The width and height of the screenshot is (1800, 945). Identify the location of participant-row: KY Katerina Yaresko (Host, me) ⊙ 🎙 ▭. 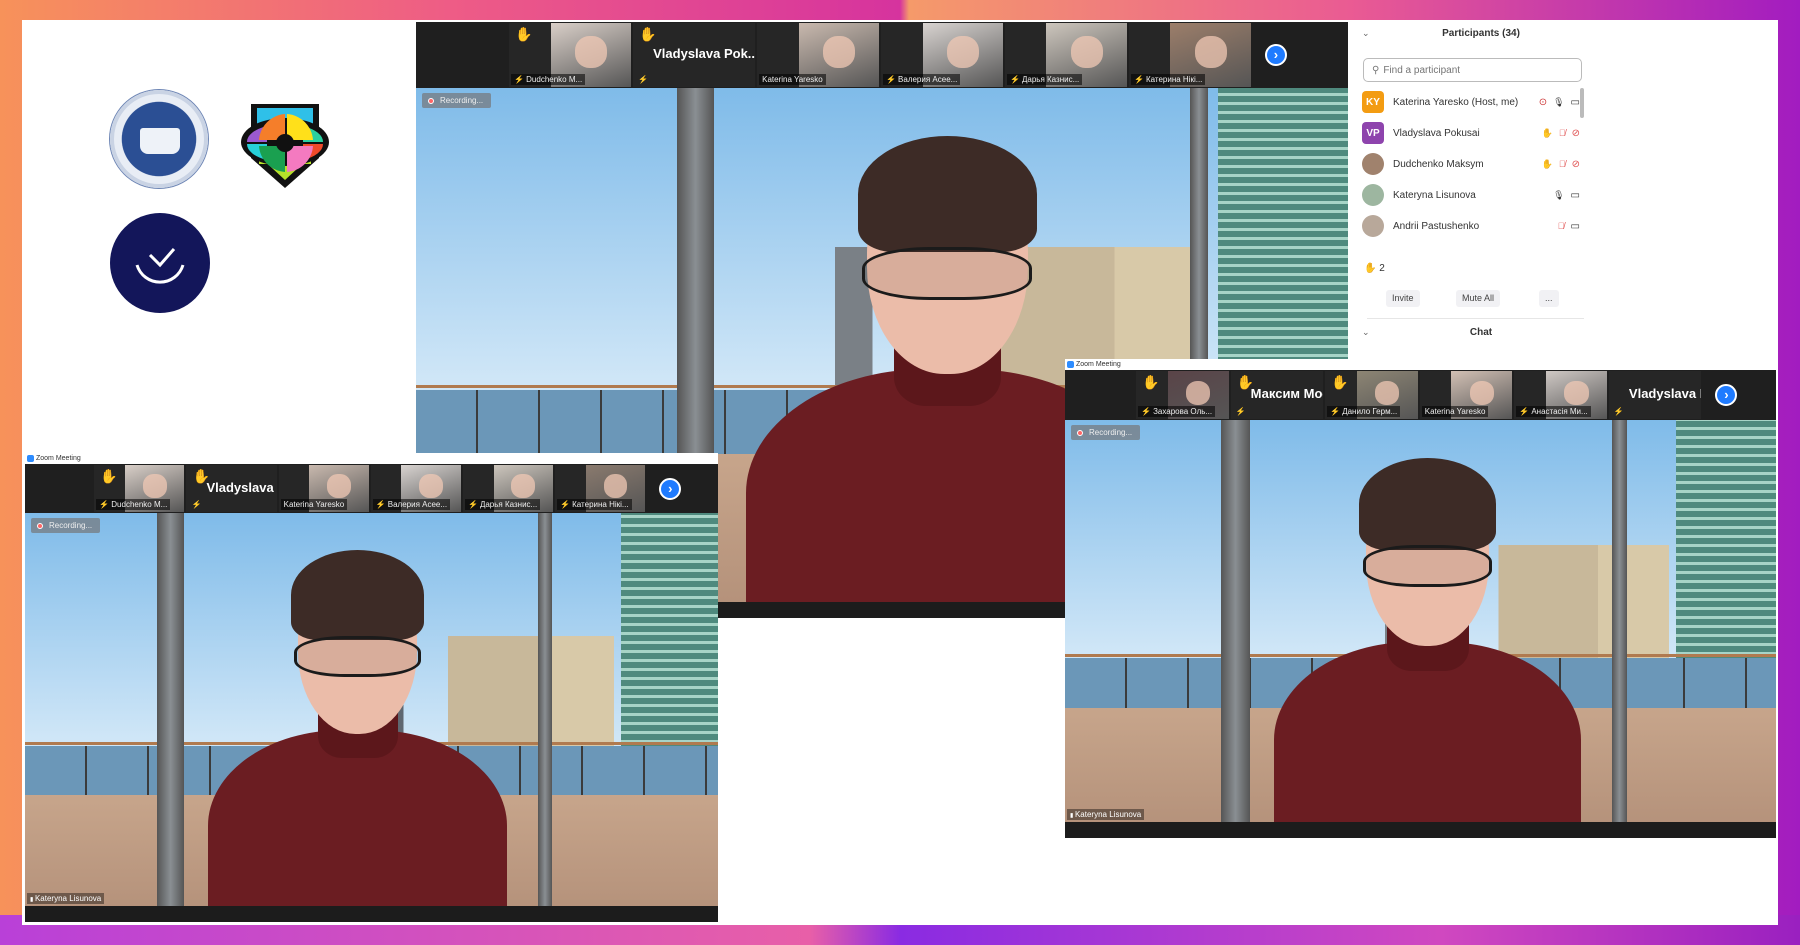
(1471, 102).